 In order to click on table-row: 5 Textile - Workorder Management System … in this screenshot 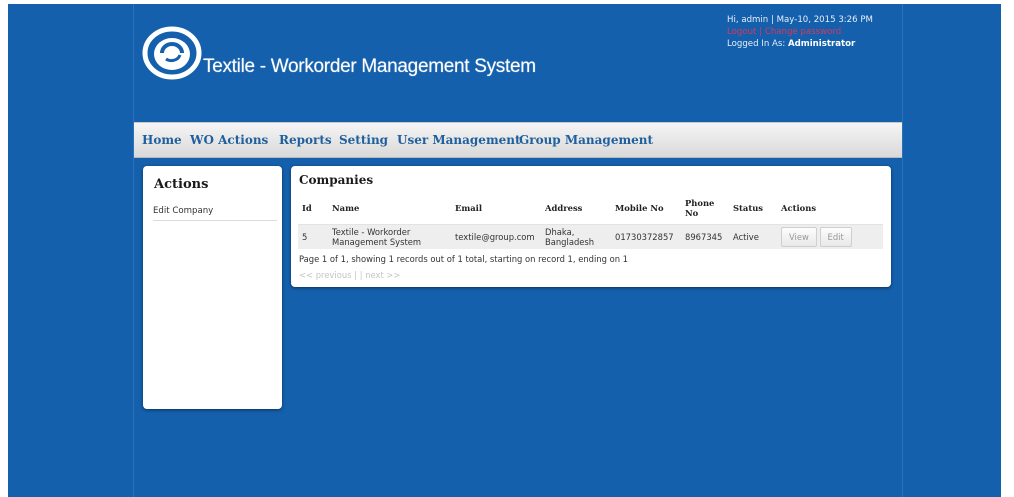, I will do `click(590, 236)`.